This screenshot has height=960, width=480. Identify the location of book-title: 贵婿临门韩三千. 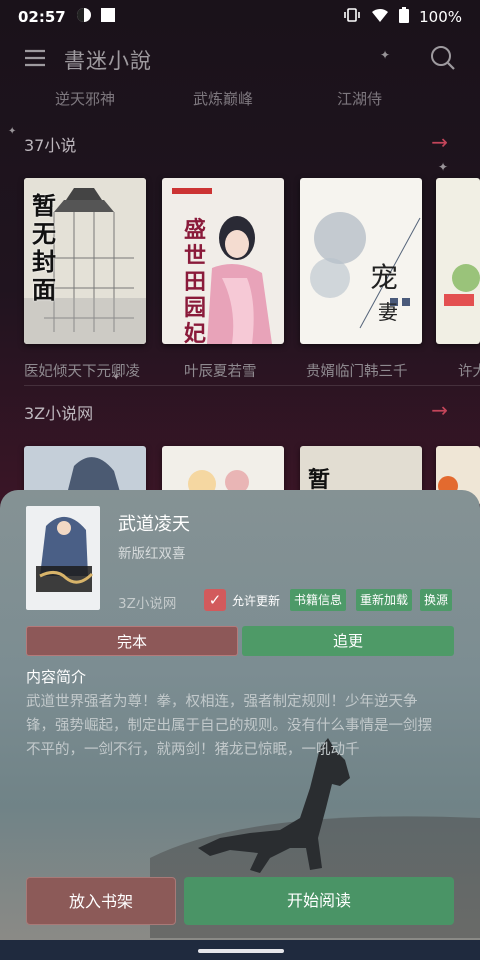
(357, 370).